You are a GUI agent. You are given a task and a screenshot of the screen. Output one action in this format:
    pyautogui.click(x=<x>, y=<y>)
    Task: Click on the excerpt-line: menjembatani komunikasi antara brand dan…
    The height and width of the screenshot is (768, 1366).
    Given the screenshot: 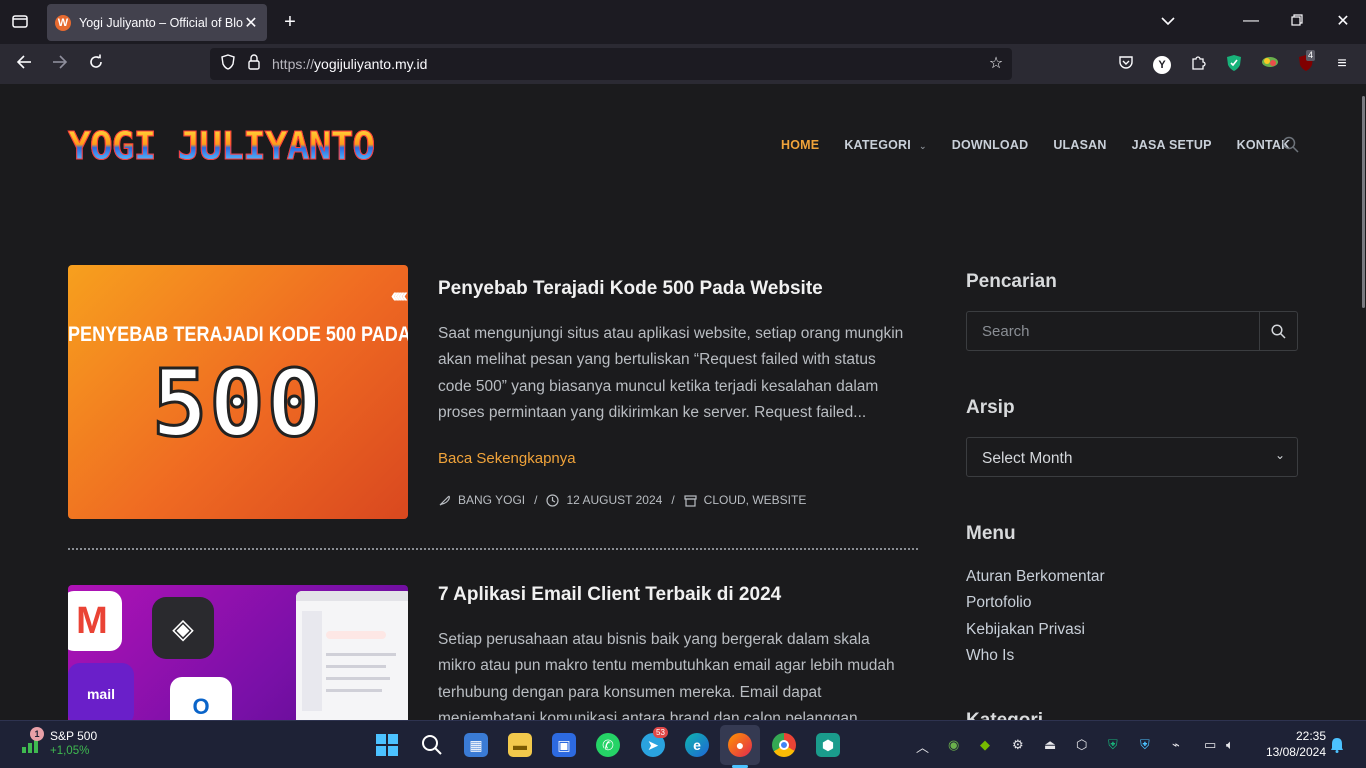 What is the action you would take?
    pyautogui.click(x=654, y=715)
    